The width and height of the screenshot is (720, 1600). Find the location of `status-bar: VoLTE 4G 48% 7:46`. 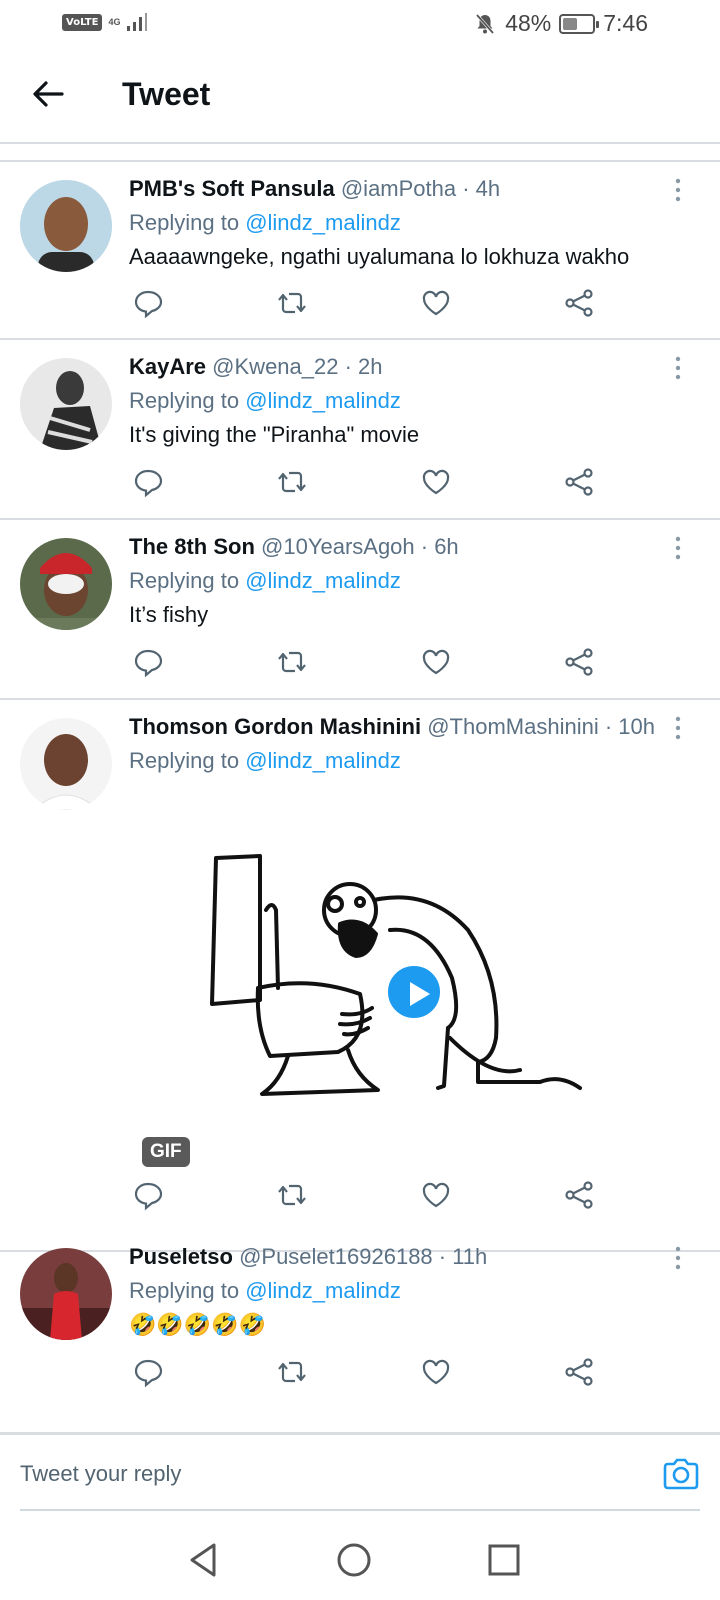

status-bar: VoLTE 4G 48% 7:46 is located at coordinates (360, 24).